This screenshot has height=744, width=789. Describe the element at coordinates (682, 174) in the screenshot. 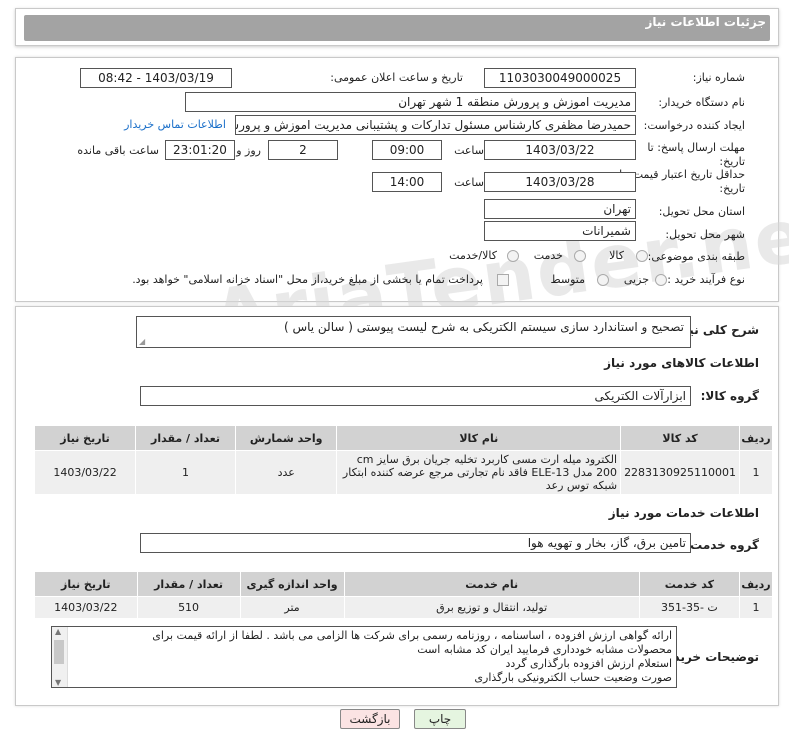

I see `validity-label: حداقل تاریخ اعتبار قیمت: تا` at that location.